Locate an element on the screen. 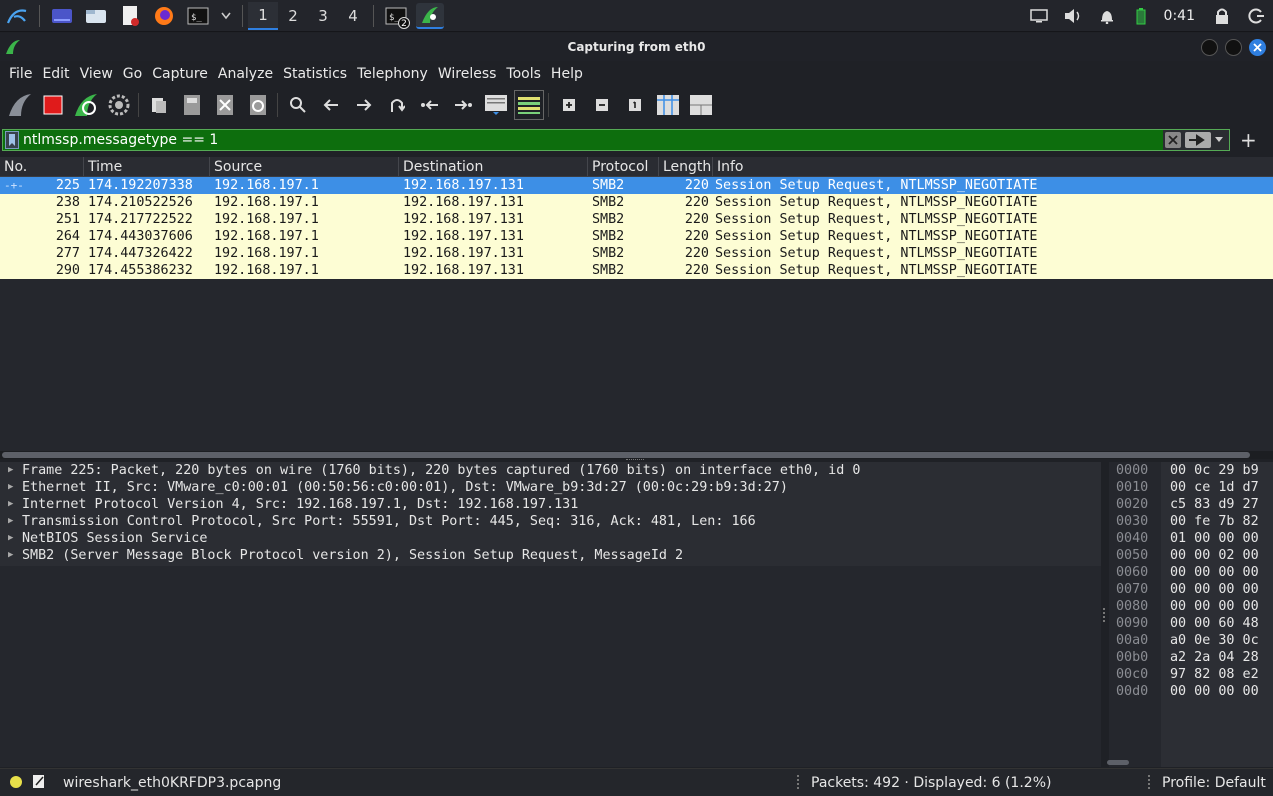 This screenshot has height=796, width=1273. kali-menu-icon is located at coordinates (17, 16).